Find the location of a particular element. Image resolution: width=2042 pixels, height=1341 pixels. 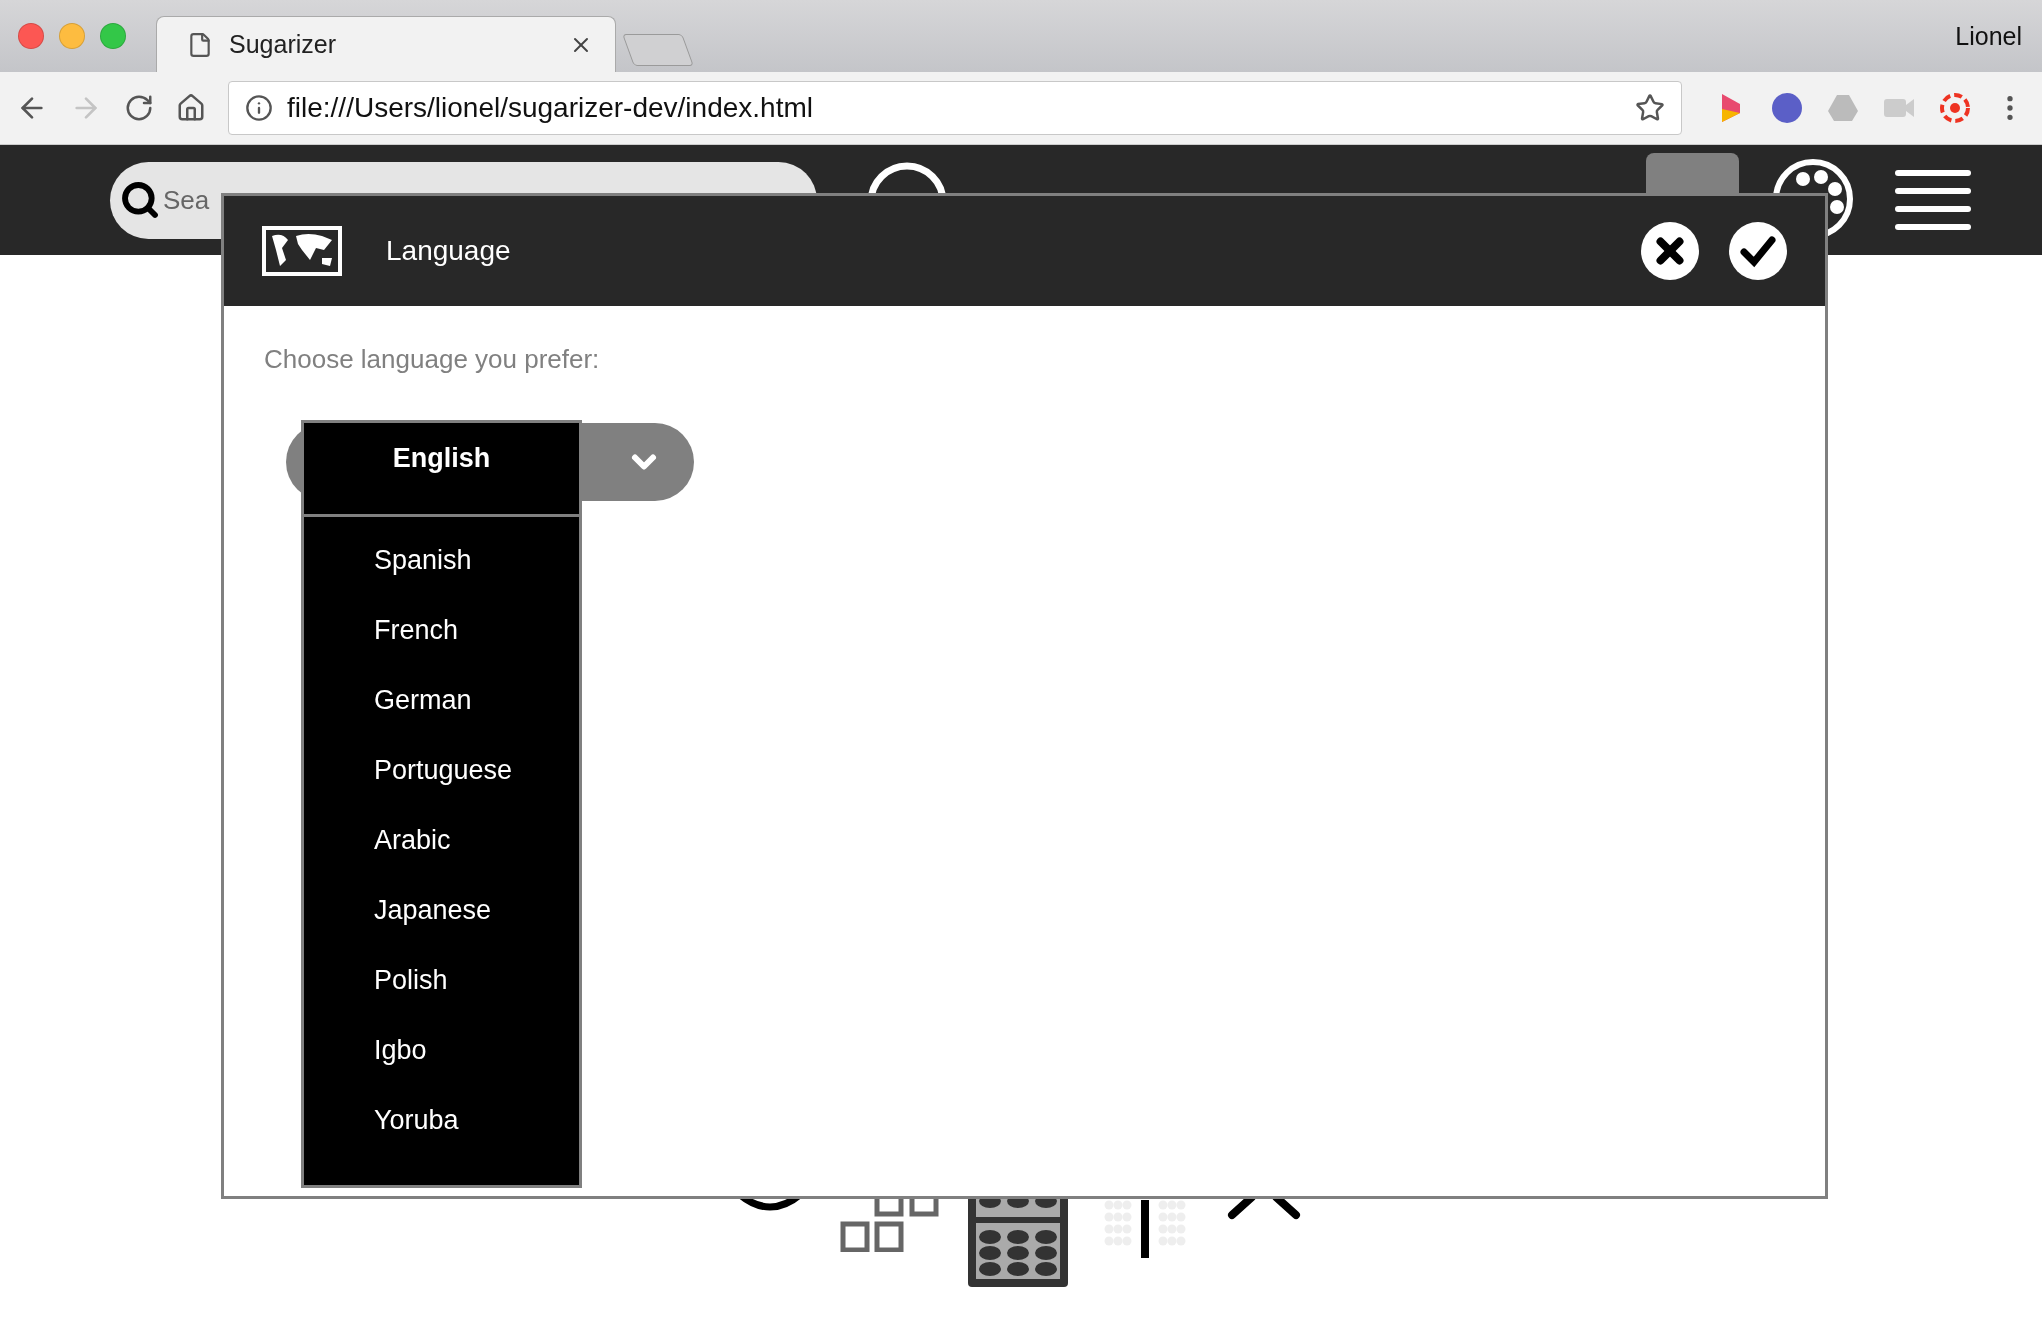

home-button is located at coordinates (191, 108).